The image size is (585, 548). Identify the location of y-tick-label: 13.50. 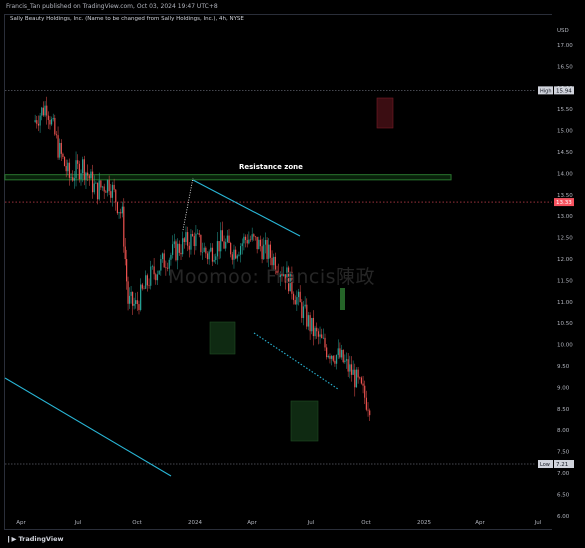
(565, 196).